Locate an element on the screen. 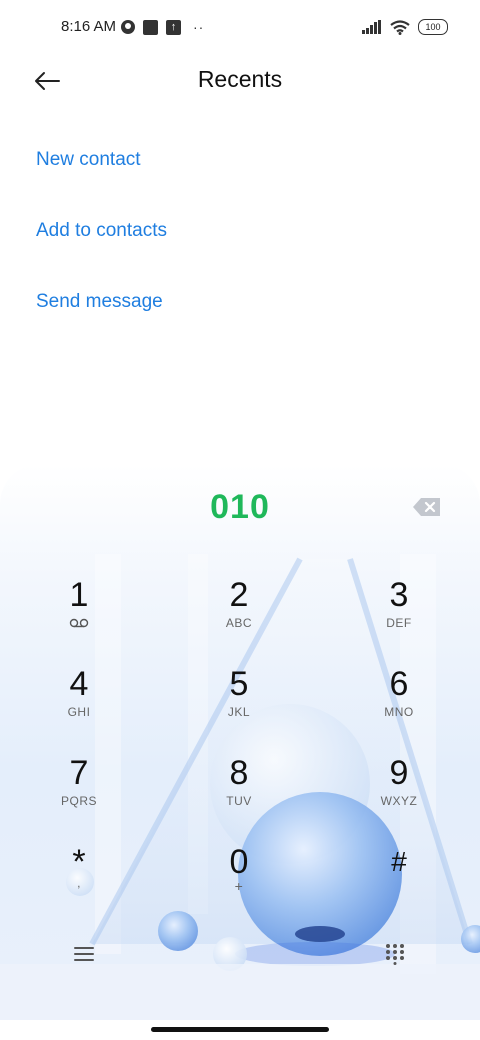  key-digit: 9 is located at coordinates (399, 773).